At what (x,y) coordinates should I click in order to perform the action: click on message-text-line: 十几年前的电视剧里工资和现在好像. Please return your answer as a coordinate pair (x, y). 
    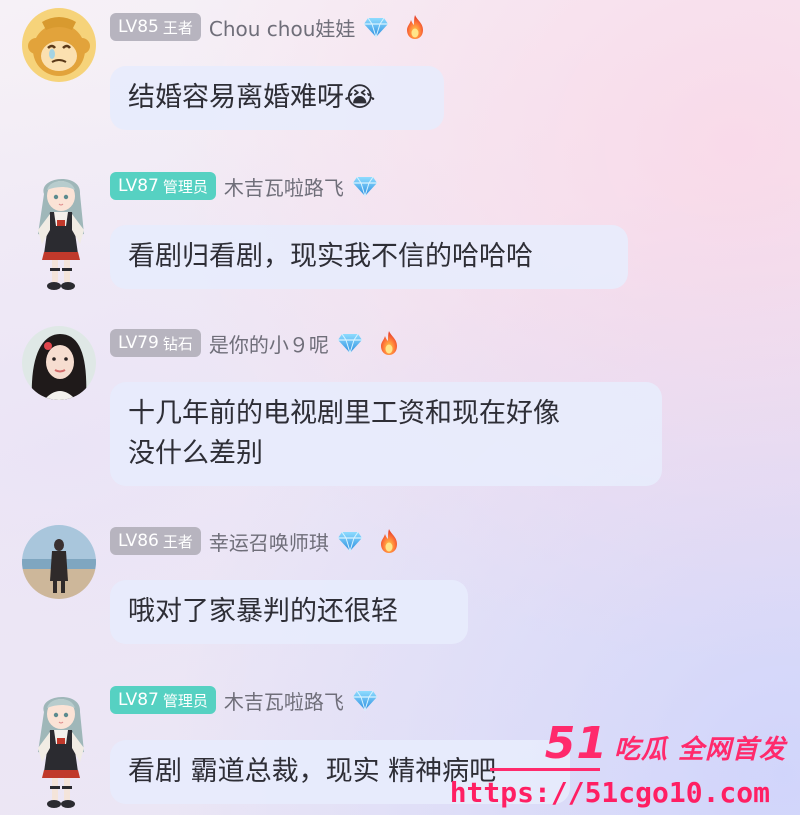
    Looking at the image, I should click on (344, 413).